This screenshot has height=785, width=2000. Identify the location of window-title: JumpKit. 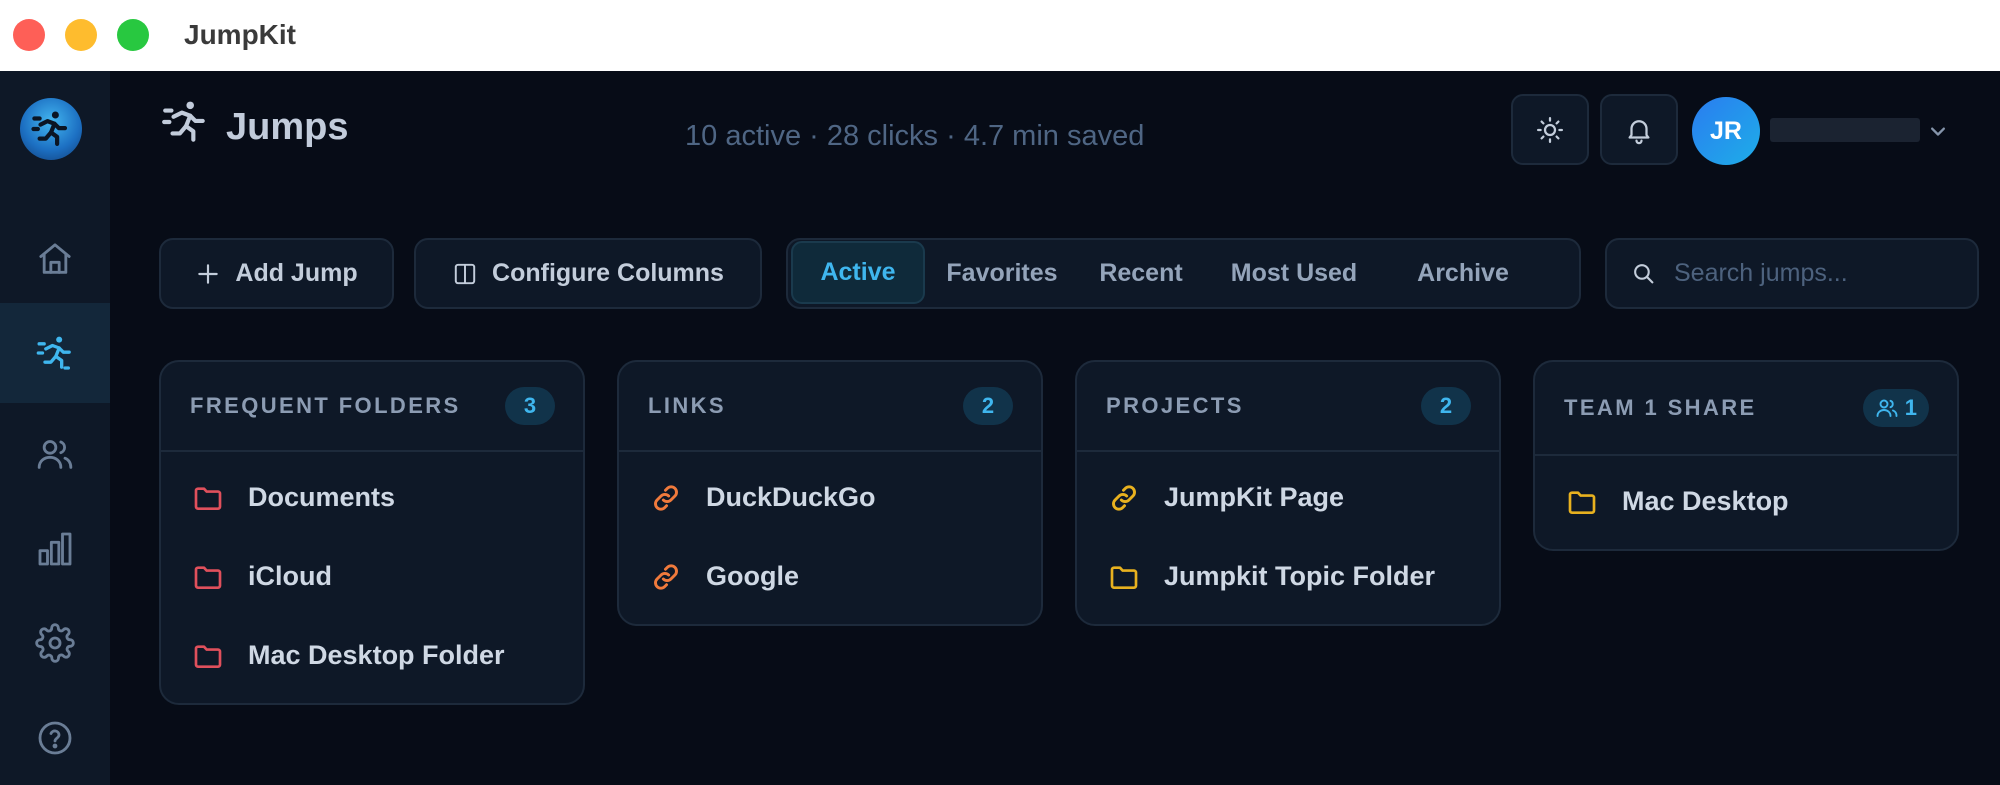
(240, 34).